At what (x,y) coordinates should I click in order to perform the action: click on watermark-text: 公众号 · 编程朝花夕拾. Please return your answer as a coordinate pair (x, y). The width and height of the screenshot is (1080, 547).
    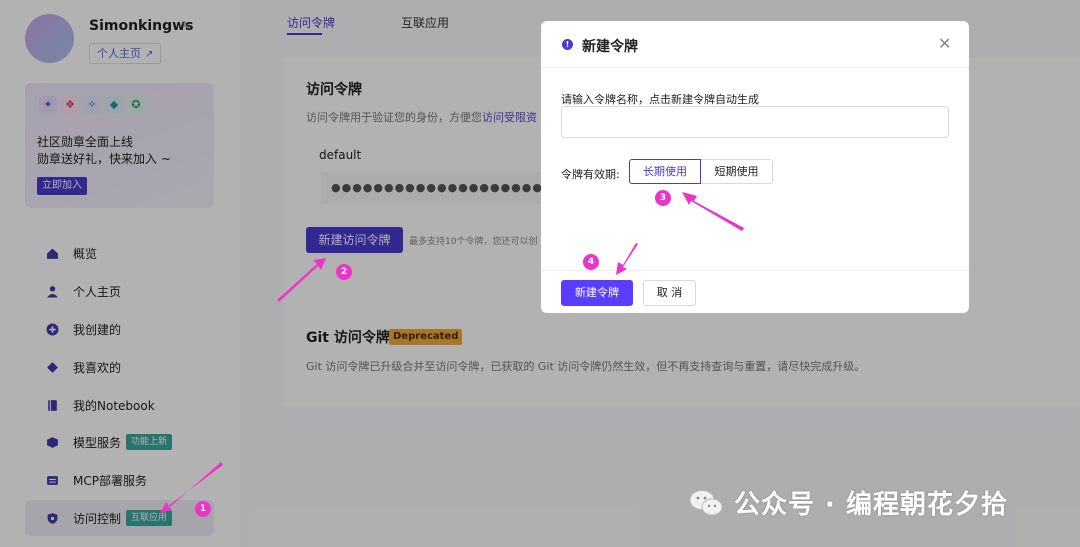
    Looking at the image, I should click on (871, 505).